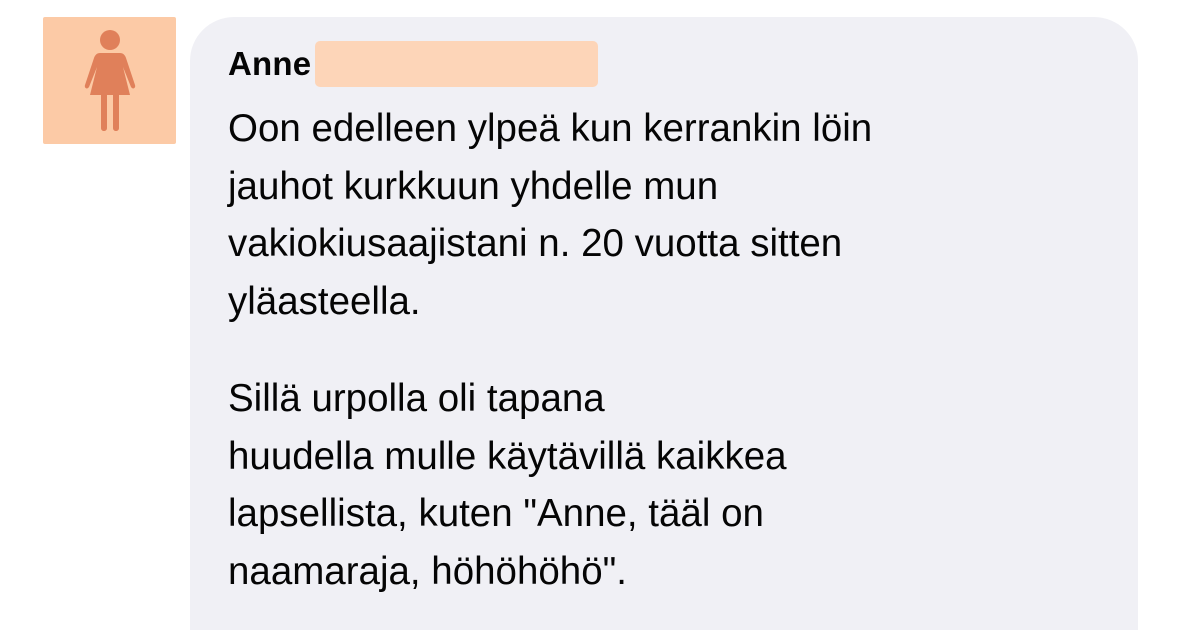 This screenshot has height=630, width=1200. I want to click on redacted-surname, so click(457, 64).